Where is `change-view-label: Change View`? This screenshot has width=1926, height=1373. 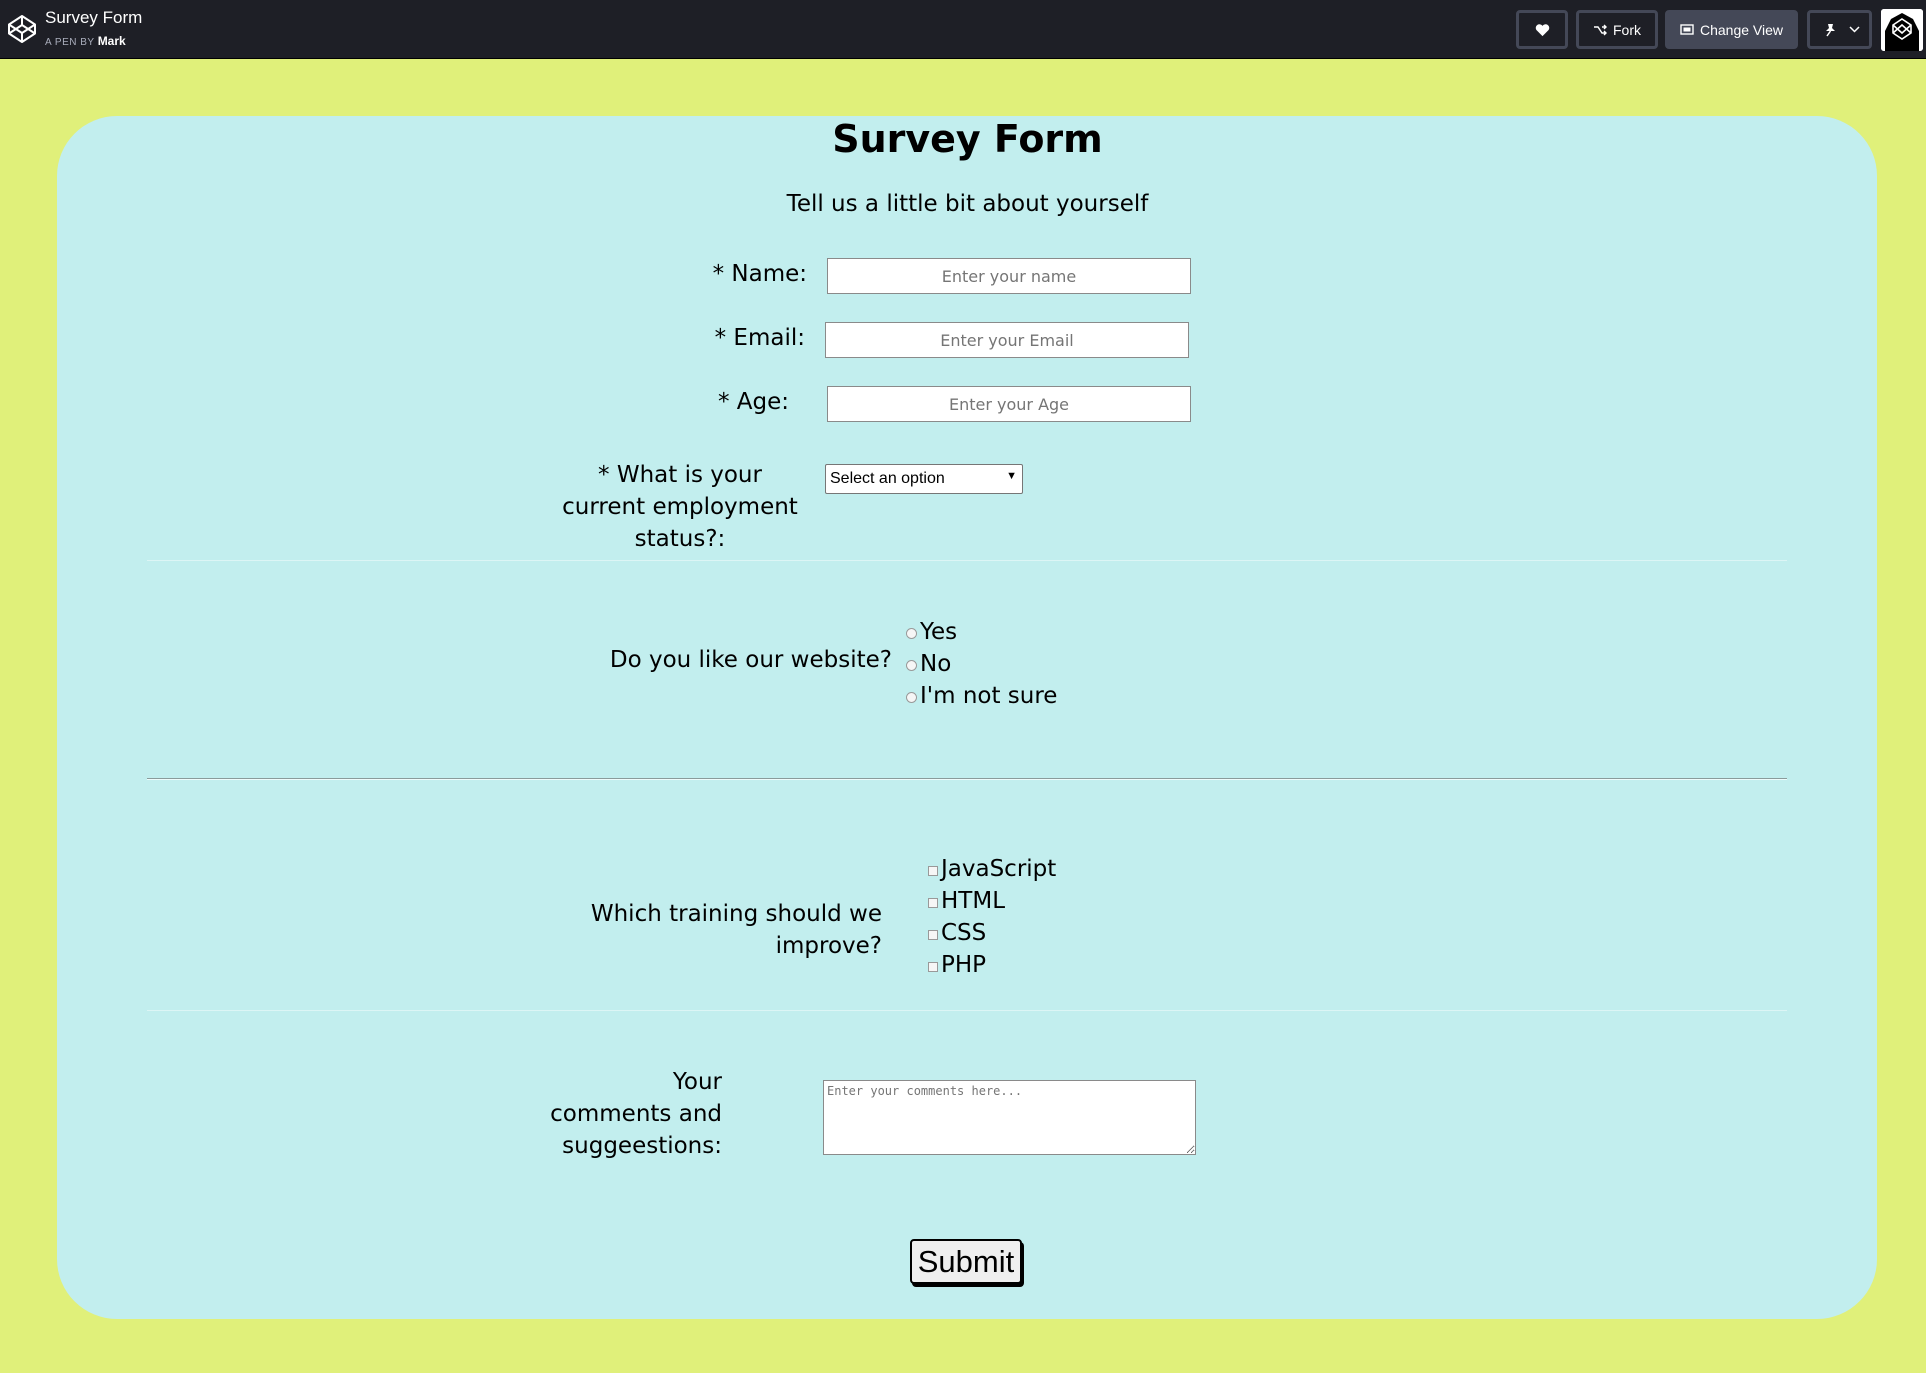 change-view-label: Change View is located at coordinates (1741, 29).